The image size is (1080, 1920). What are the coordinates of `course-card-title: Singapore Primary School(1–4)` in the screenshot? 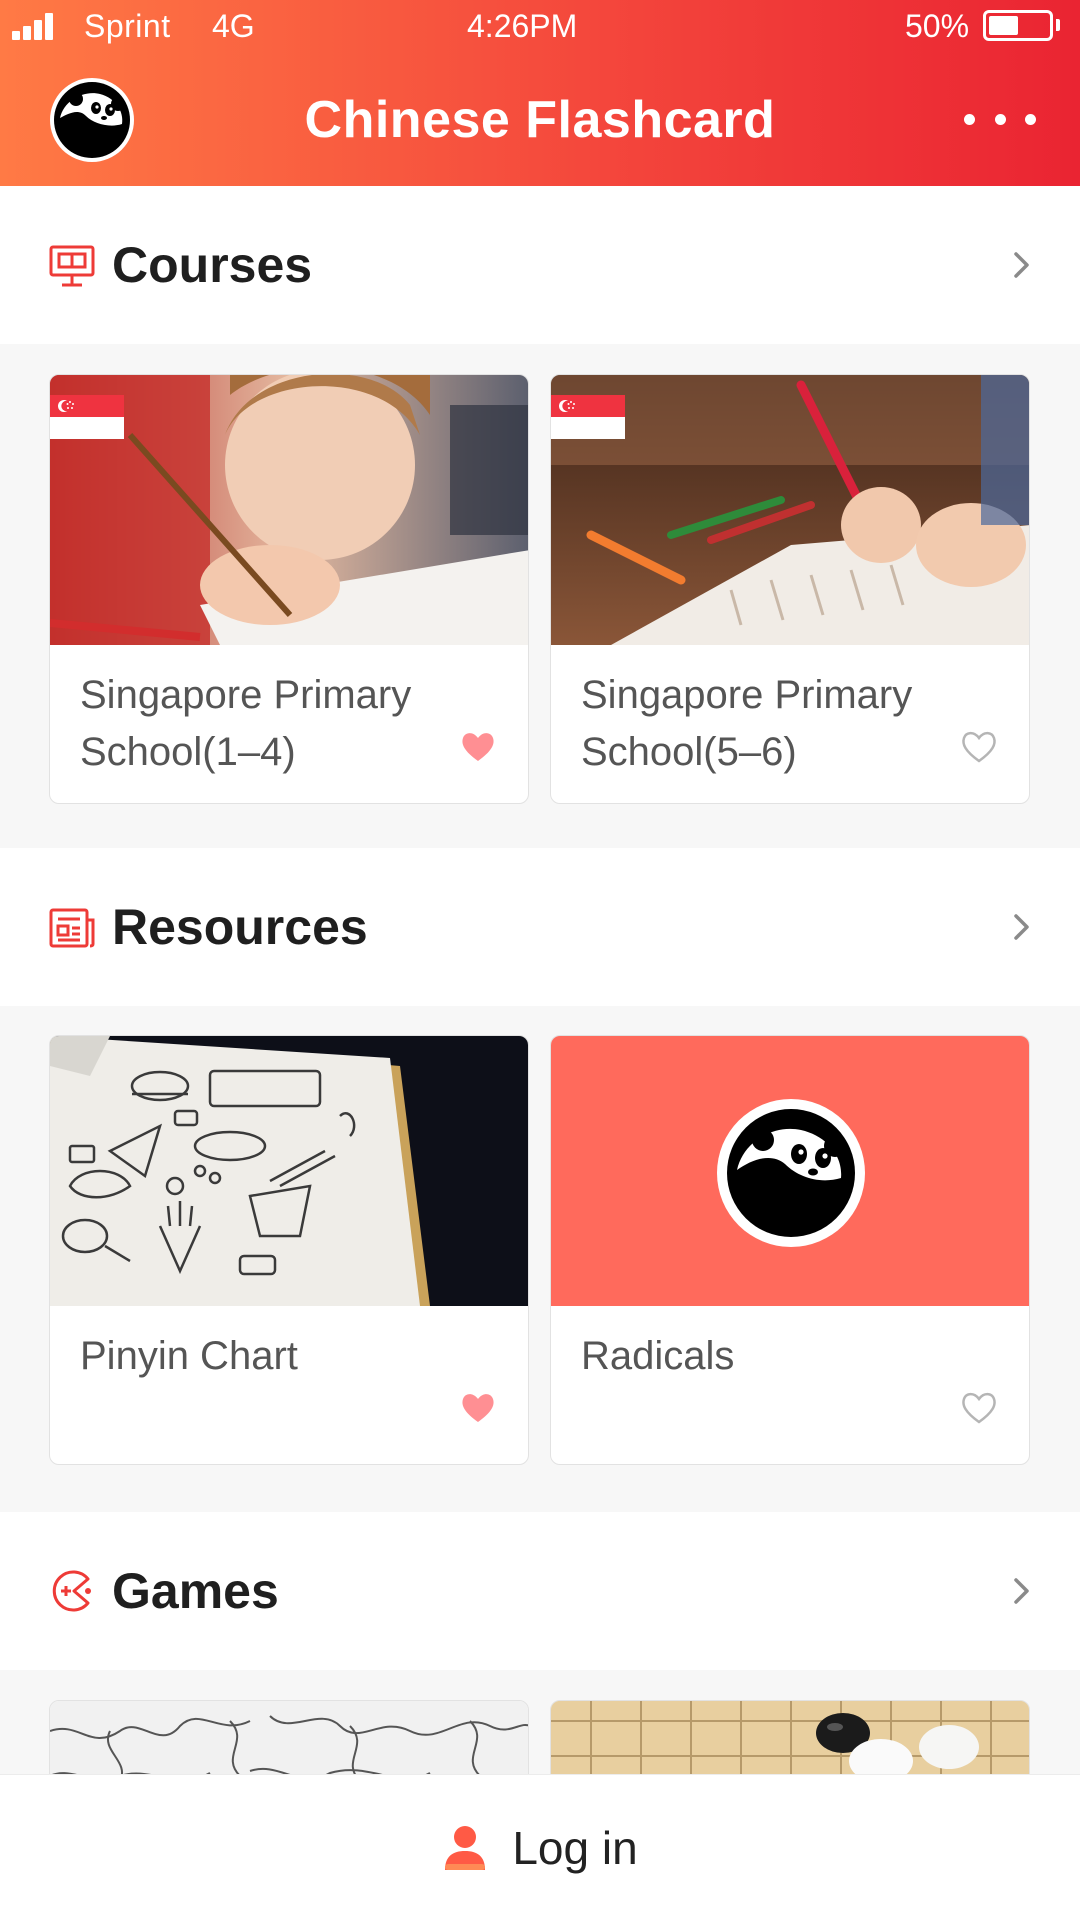 It's located at (246, 723).